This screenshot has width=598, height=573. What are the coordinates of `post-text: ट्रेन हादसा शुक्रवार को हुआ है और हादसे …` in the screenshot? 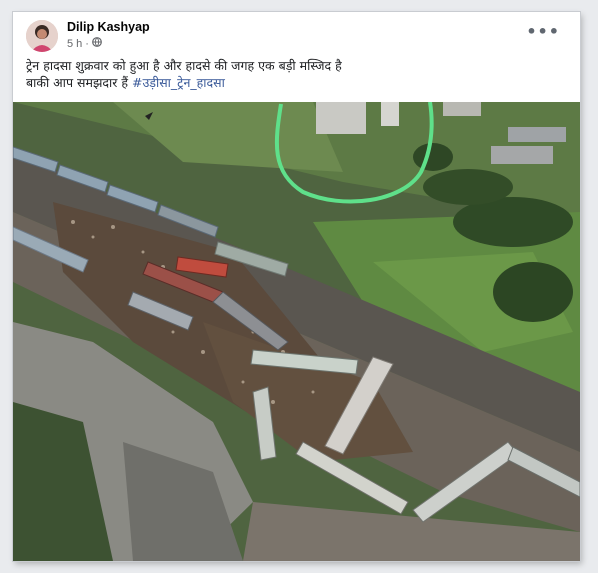 It's located at (296, 74).